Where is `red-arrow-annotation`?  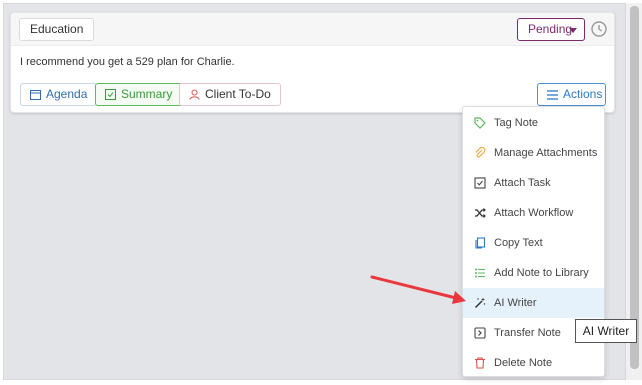
red-arrow-annotation is located at coordinates (418, 289).